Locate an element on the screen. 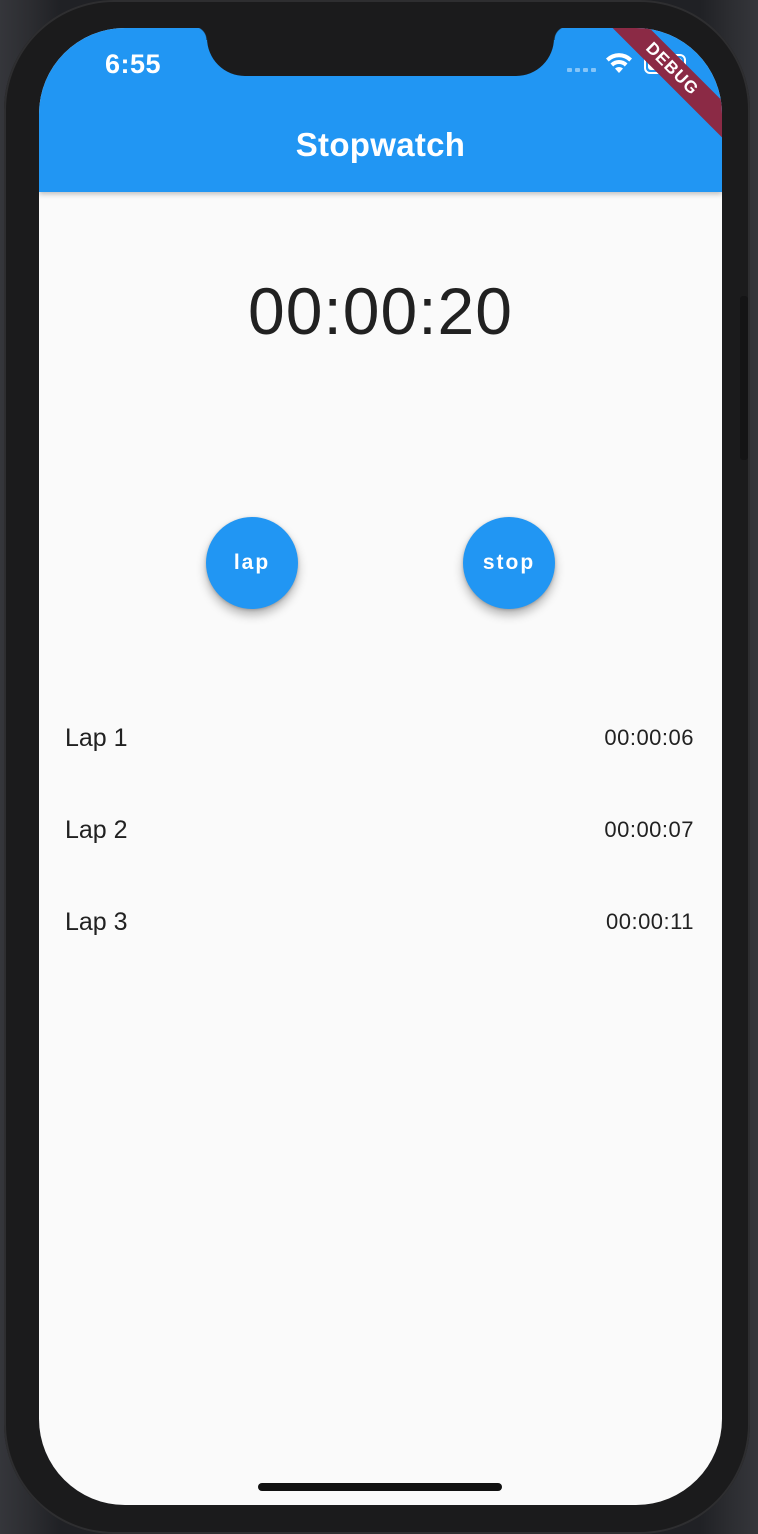  home-indicator is located at coordinates (380, 1487).